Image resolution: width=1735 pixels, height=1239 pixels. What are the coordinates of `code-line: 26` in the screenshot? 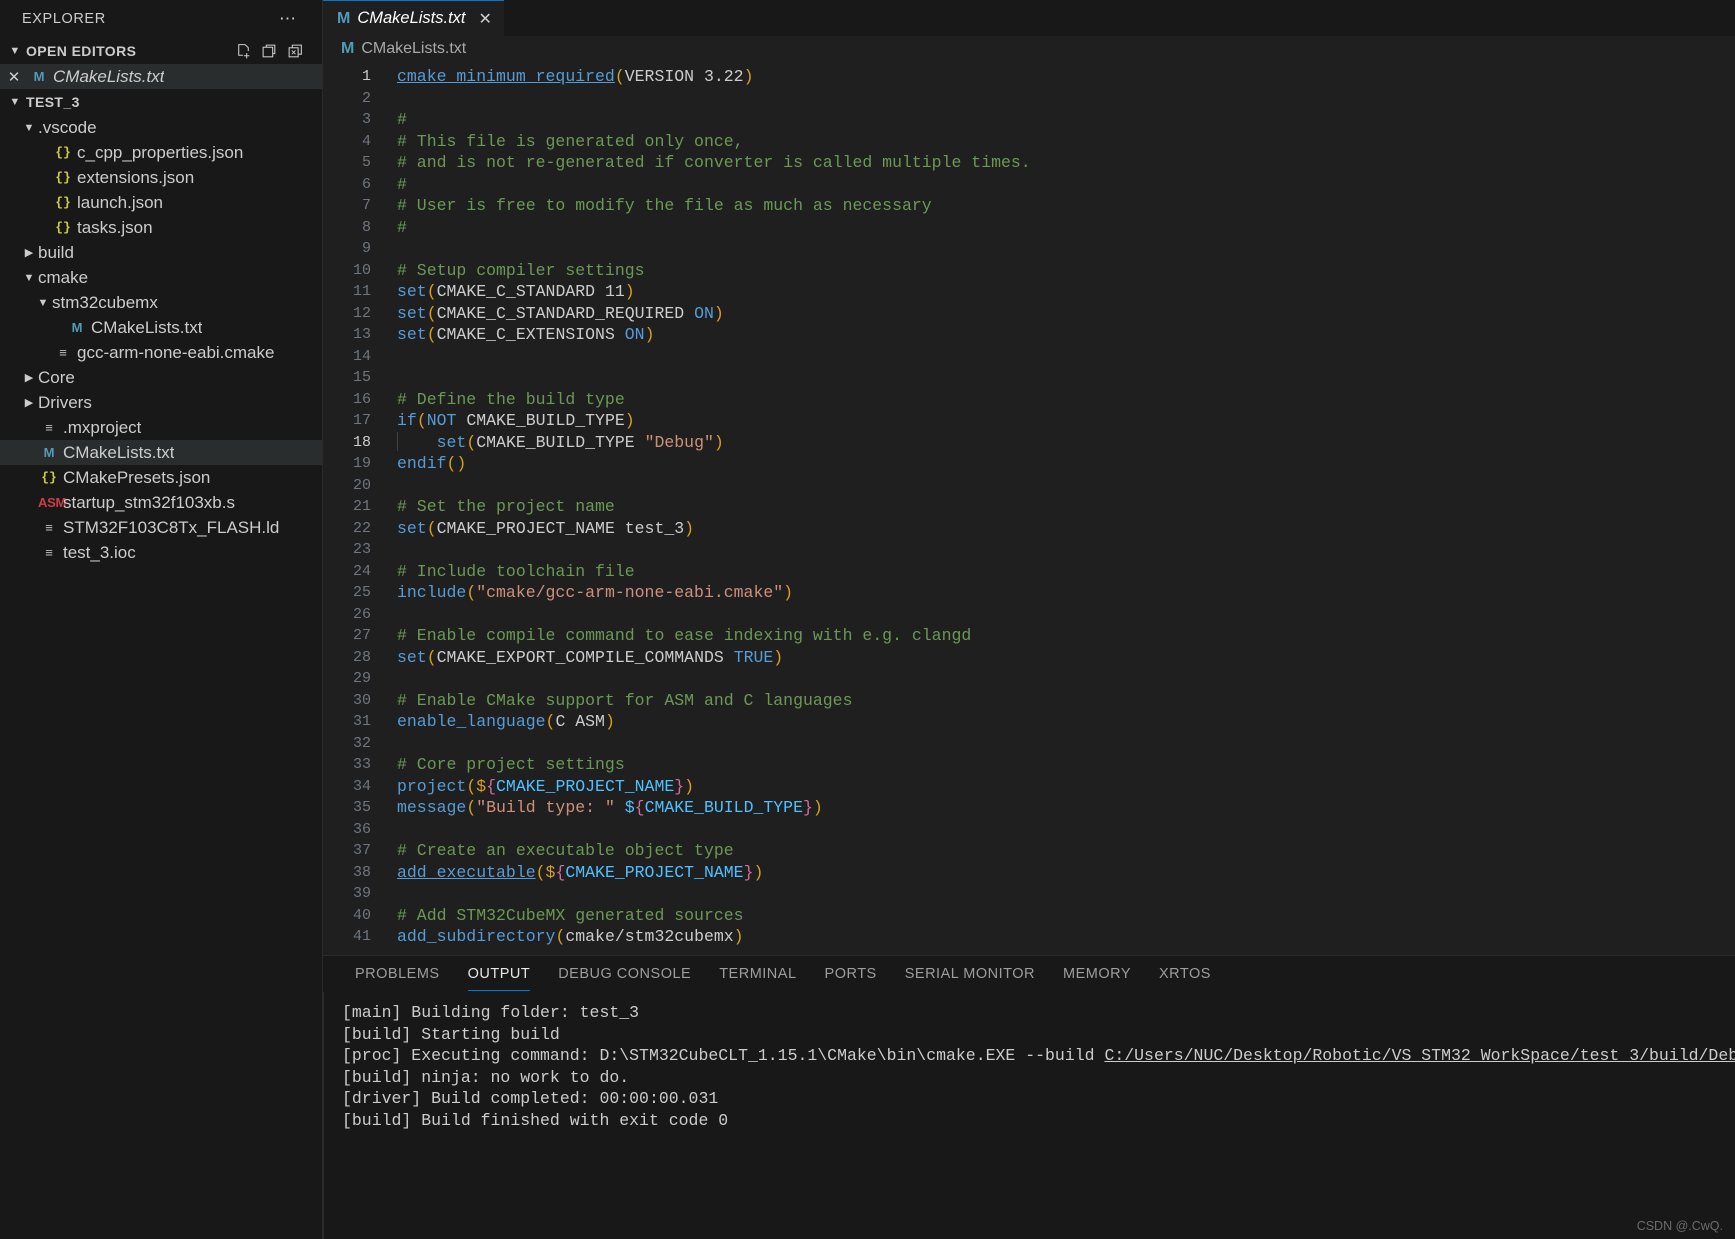 It's located at (1029, 615).